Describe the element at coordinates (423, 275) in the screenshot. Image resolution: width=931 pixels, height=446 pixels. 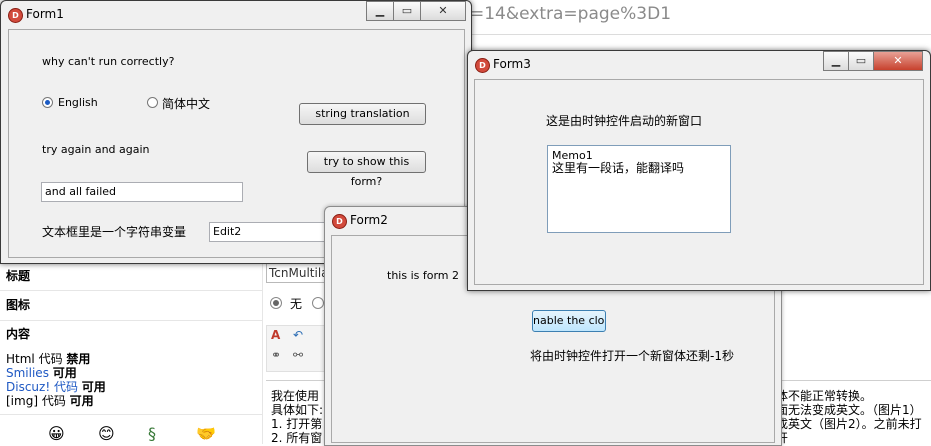
I see `form2-label: this is form 2` at that location.